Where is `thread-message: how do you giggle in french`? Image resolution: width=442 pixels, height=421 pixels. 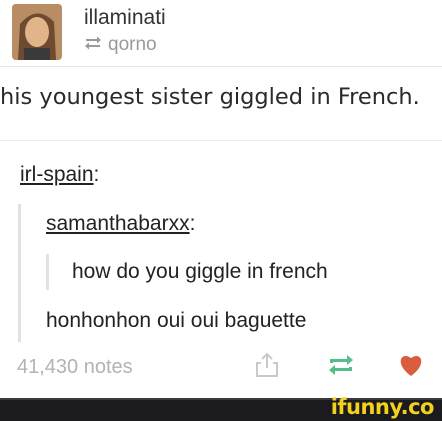
thread-message: how do you giggle in french is located at coordinates (200, 271).